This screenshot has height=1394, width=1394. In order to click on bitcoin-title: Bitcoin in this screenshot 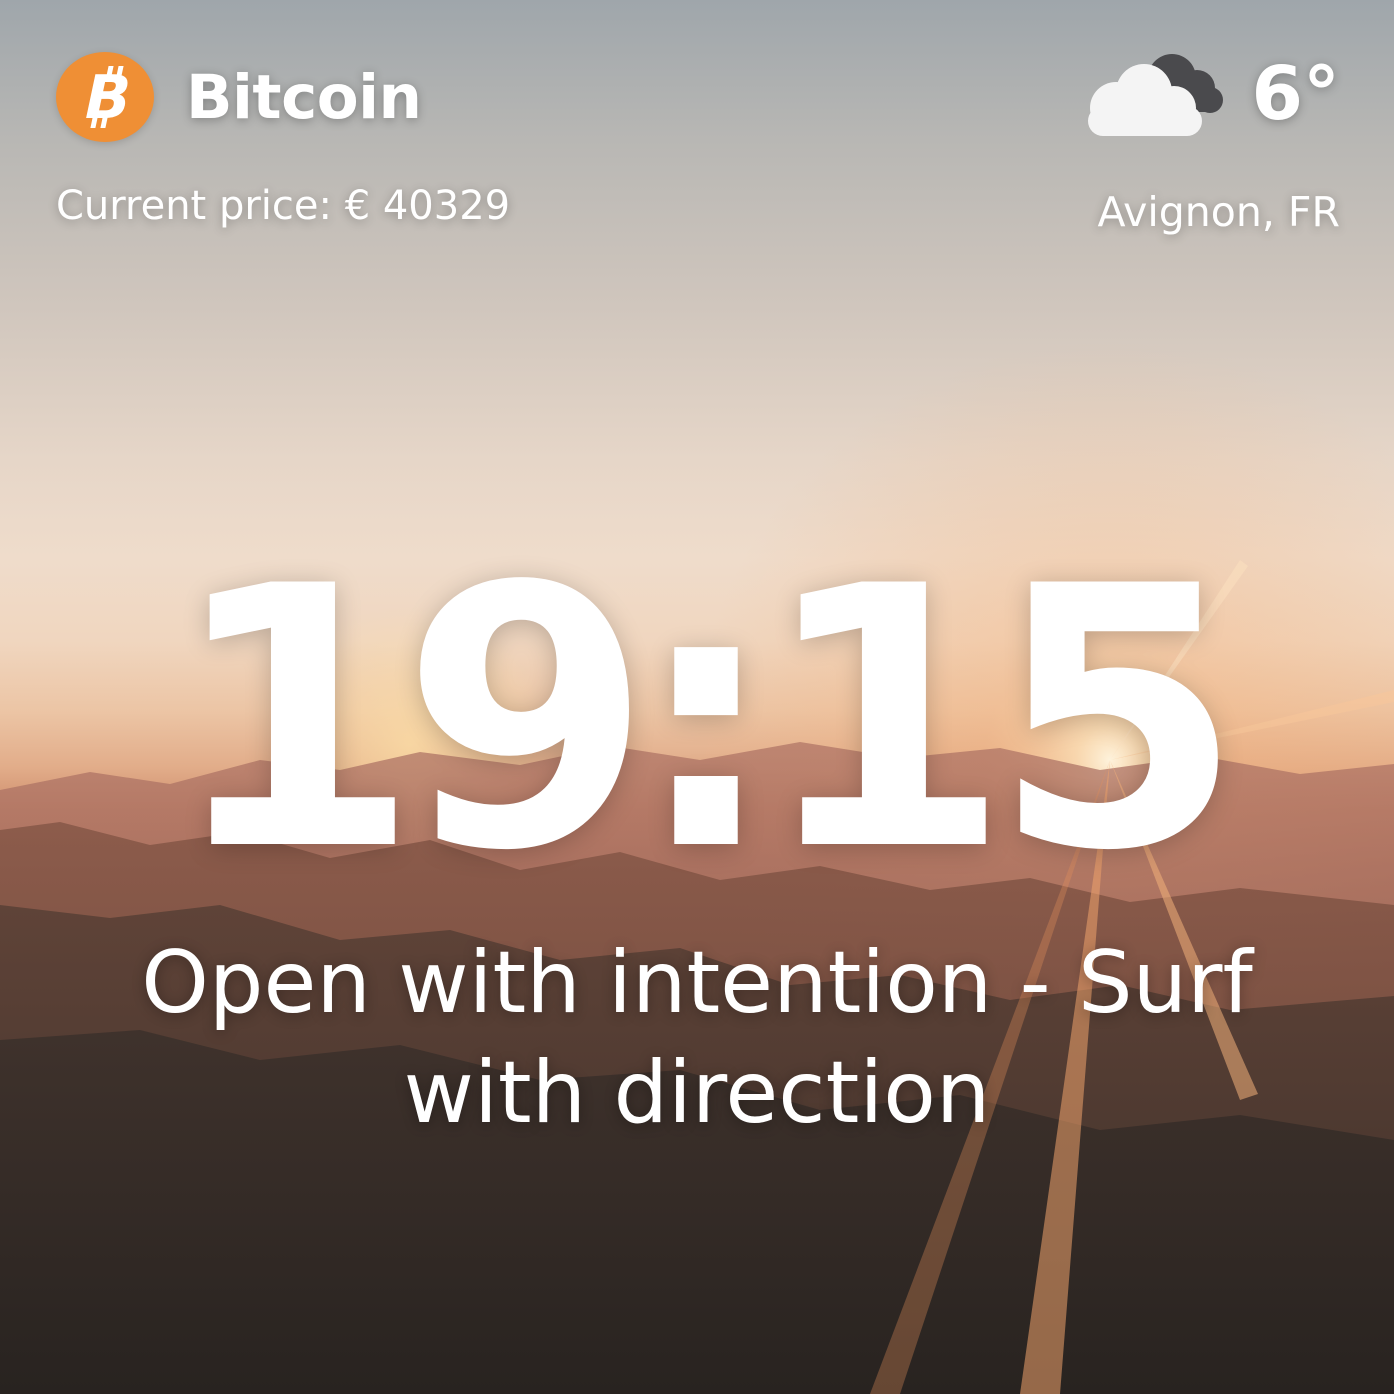, I will do `click(304, 97)`.